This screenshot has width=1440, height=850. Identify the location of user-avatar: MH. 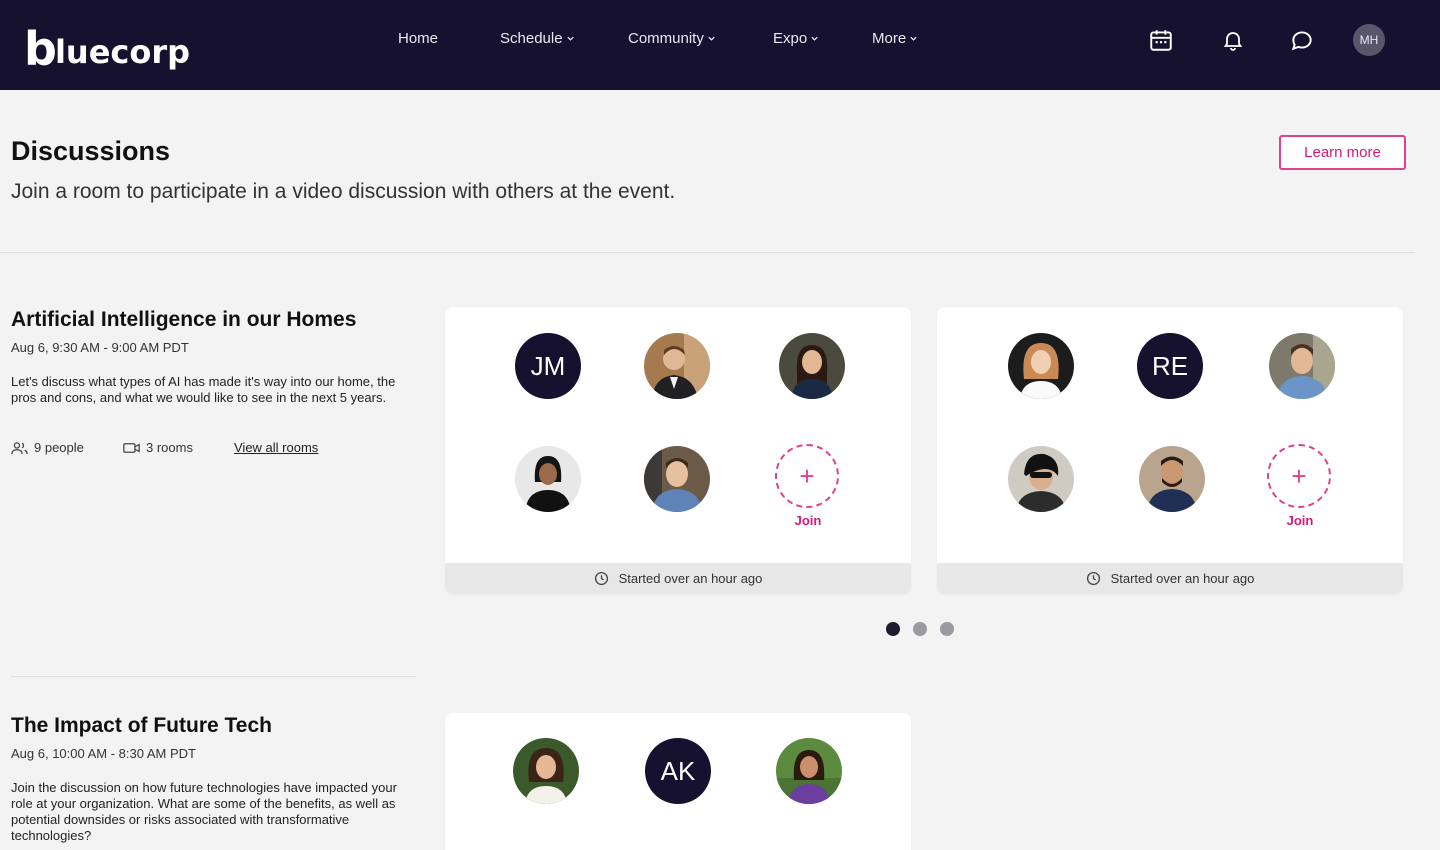
(1369, 40).